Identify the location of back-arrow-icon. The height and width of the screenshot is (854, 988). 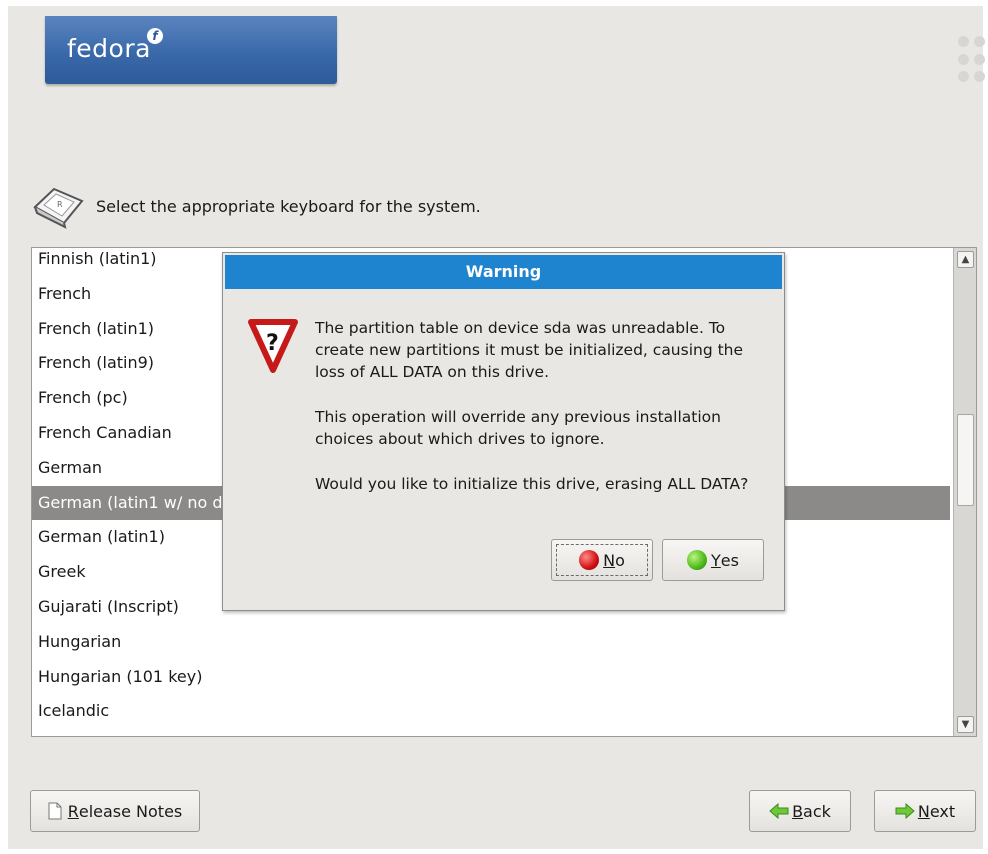
(779, 811).